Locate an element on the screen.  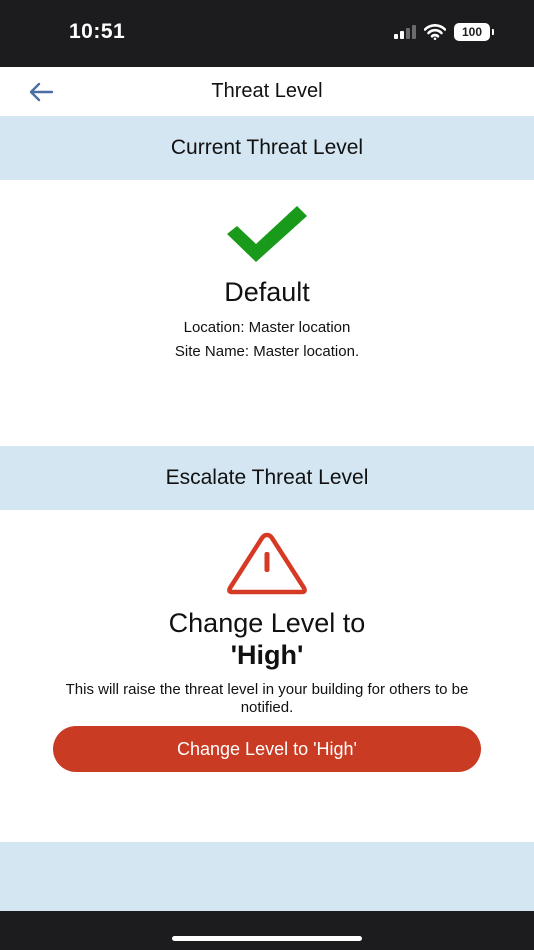
page-title: Threat Level is located at coordinates (267, 91).